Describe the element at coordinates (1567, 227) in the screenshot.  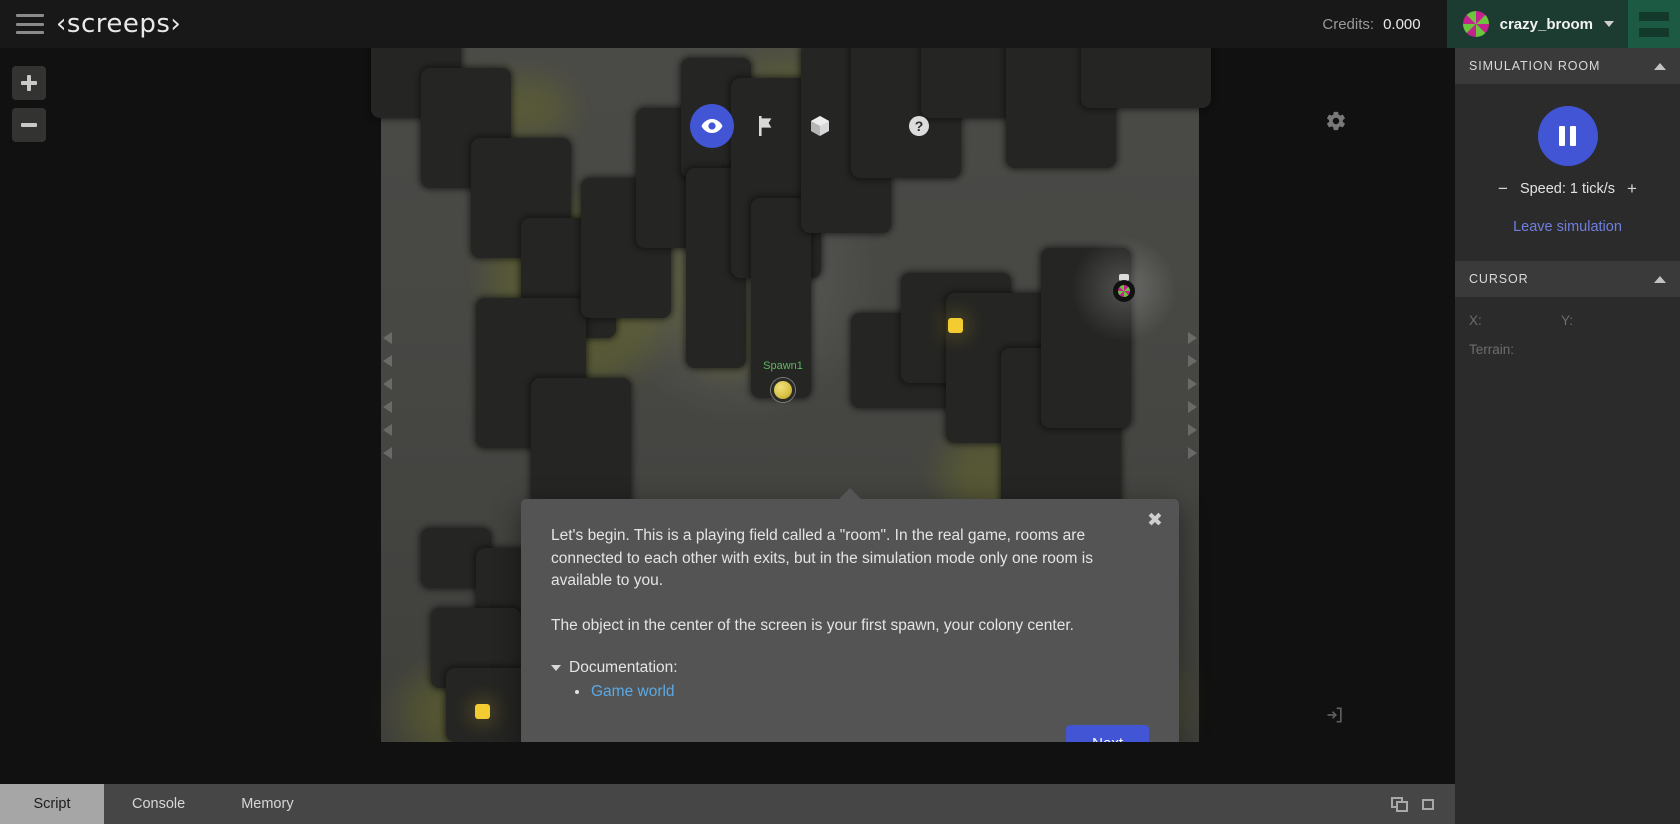
I see `leave-simulation-link: Leave simulation` at that location.